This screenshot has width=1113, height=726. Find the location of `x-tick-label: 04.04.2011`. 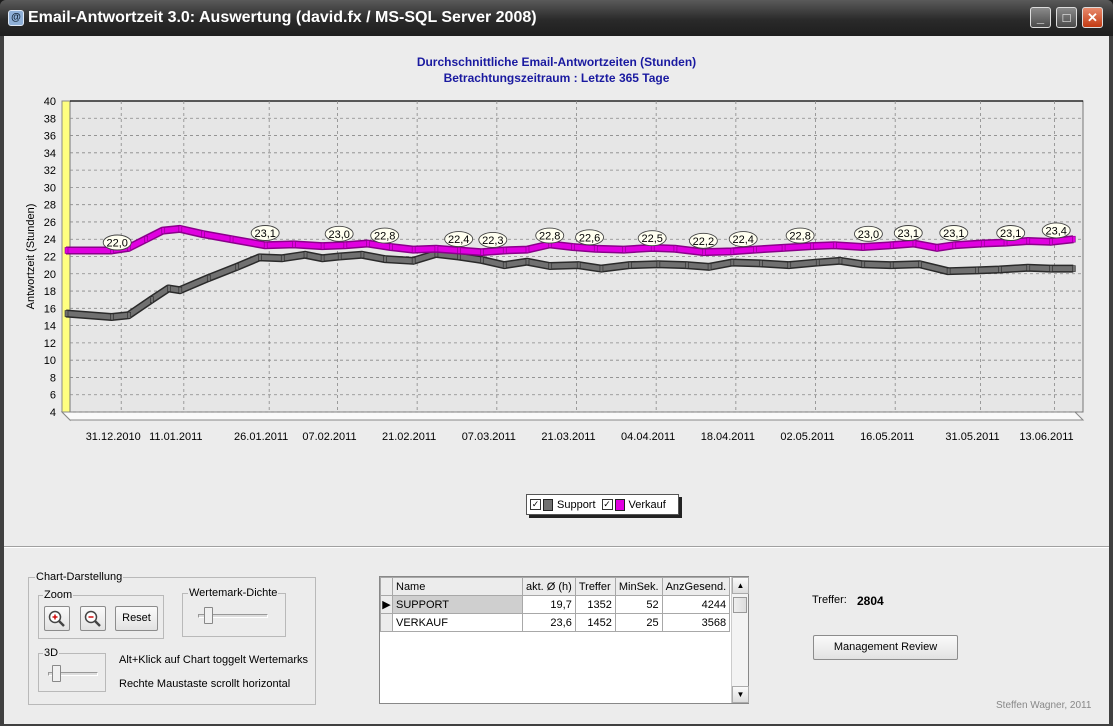

x-tick-label: 04.04.2011 is located at coordinates (648, 437).